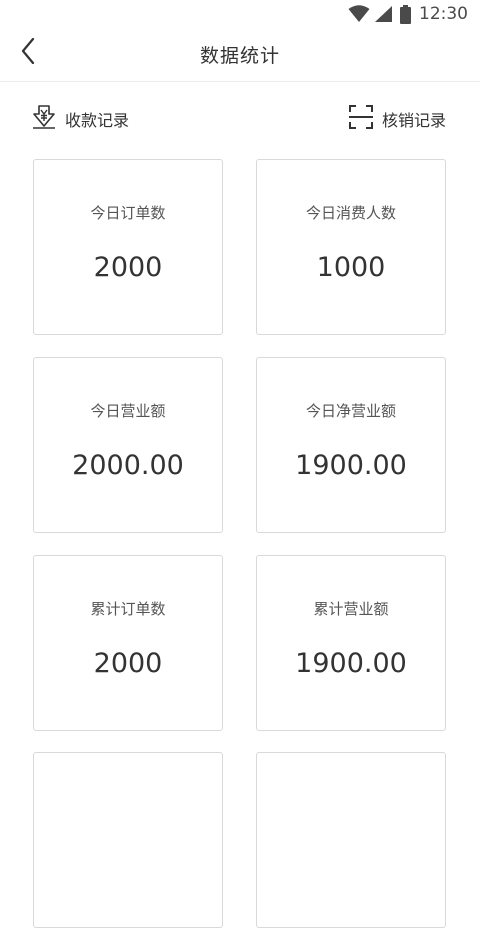  I want to click on verification-records-link: 核销记录, so click(397, 119).